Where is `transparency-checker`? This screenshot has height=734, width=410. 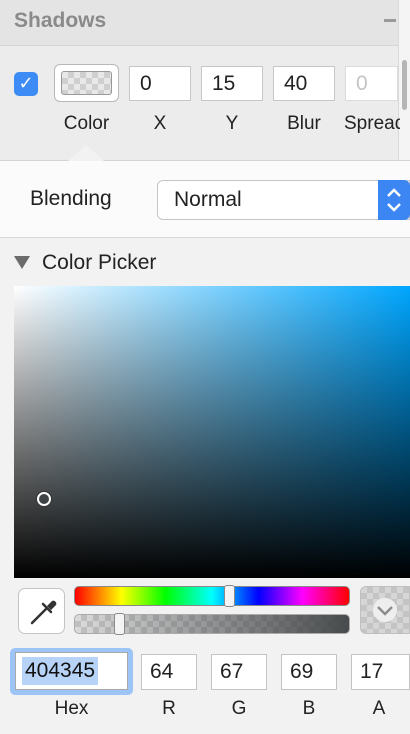
transparency-checker is located at coordinates (86, 83).